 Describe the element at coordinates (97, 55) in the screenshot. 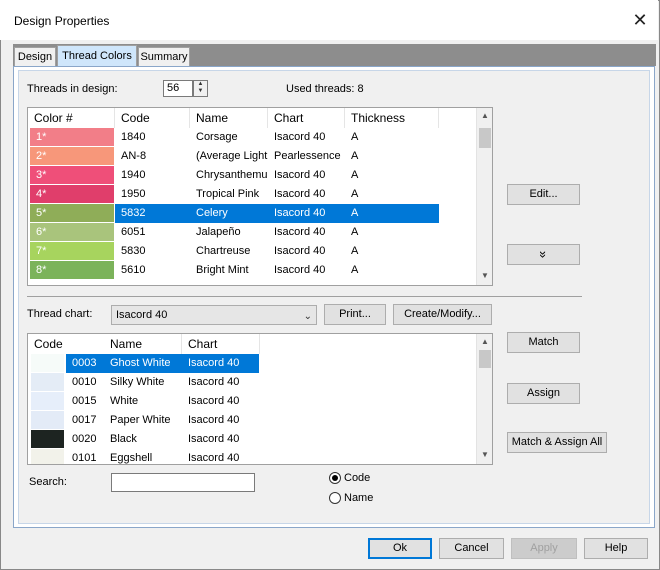

I see `tab-thread-colors: Thread Colors` at that location.